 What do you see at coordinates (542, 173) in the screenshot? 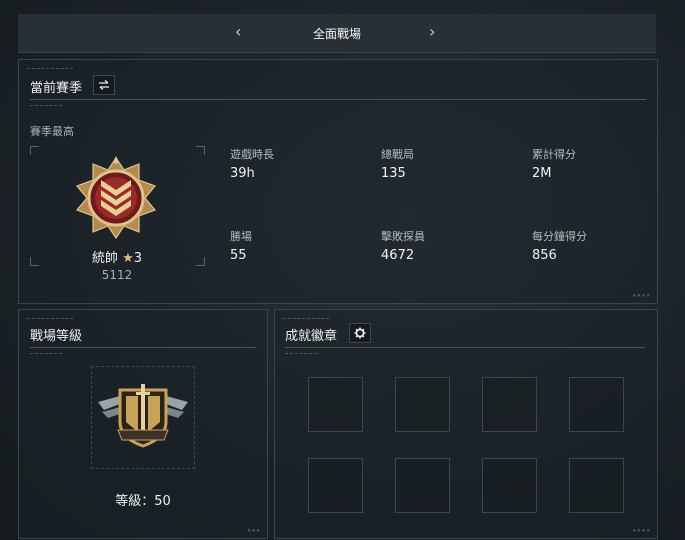
I see `stat-value-total-score: 2M` at bounding box center [542, 173].